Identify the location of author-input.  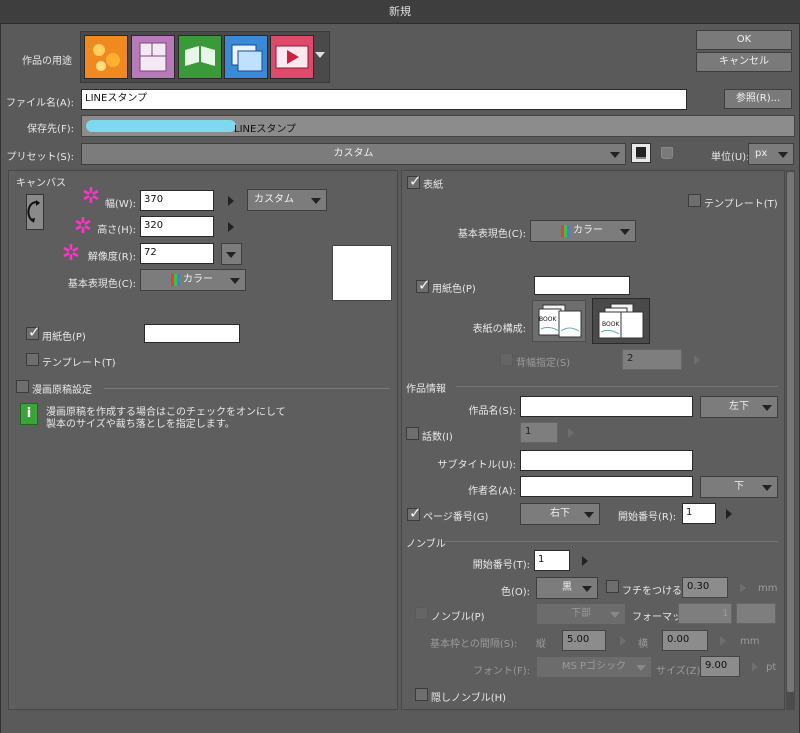
(606, 486).